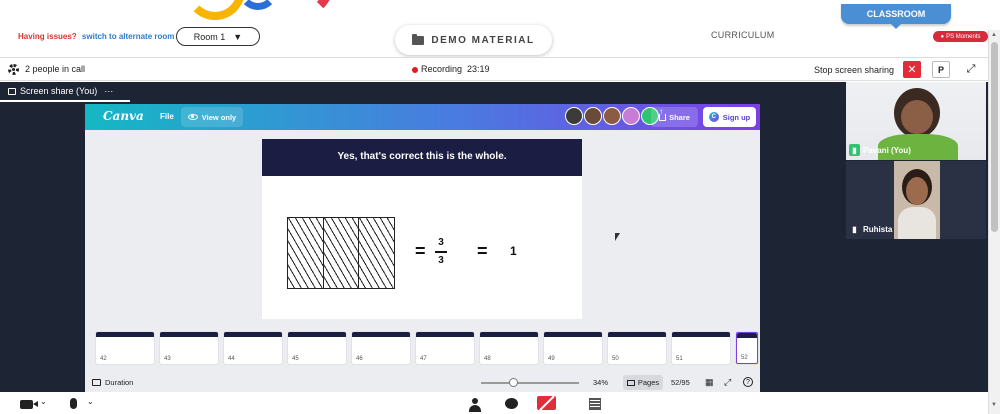 The height and width of the screenshot is (414, 1000). What do you see at coordinates (511, 403) in the screenshot?
I see `chat-icon` at bounding box center [511, 403].